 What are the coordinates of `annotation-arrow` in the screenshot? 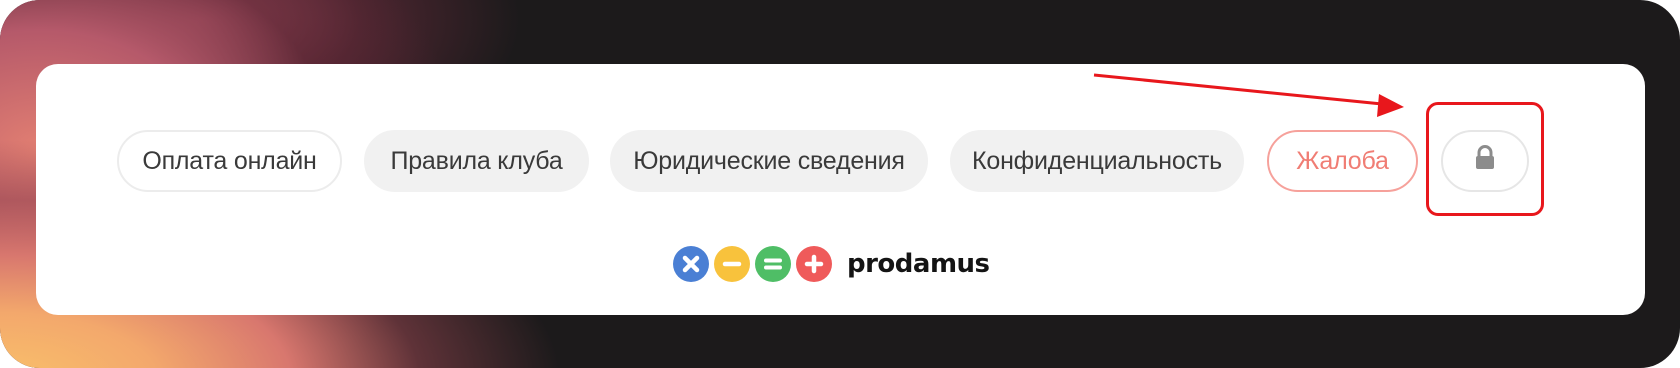 It's located at (1248, 95).